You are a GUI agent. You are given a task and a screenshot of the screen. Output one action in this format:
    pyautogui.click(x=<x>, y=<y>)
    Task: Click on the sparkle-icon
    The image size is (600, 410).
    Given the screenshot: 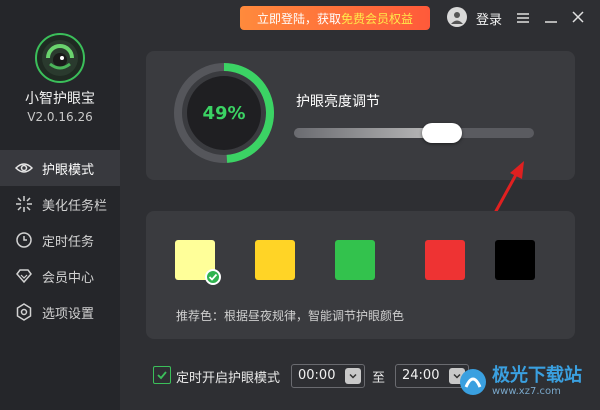 What is the action you would take?
    pyautogui.click(x=24, y=204)
    